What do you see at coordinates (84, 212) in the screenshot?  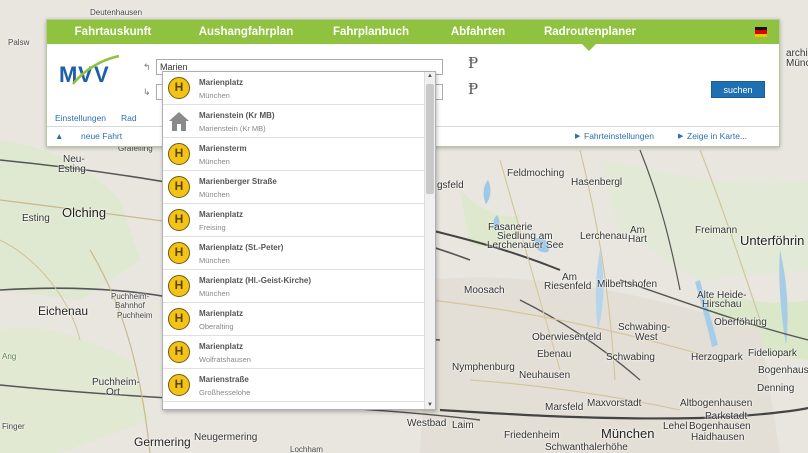 I see `map-label: Olching` at bounding box center [84, 212].